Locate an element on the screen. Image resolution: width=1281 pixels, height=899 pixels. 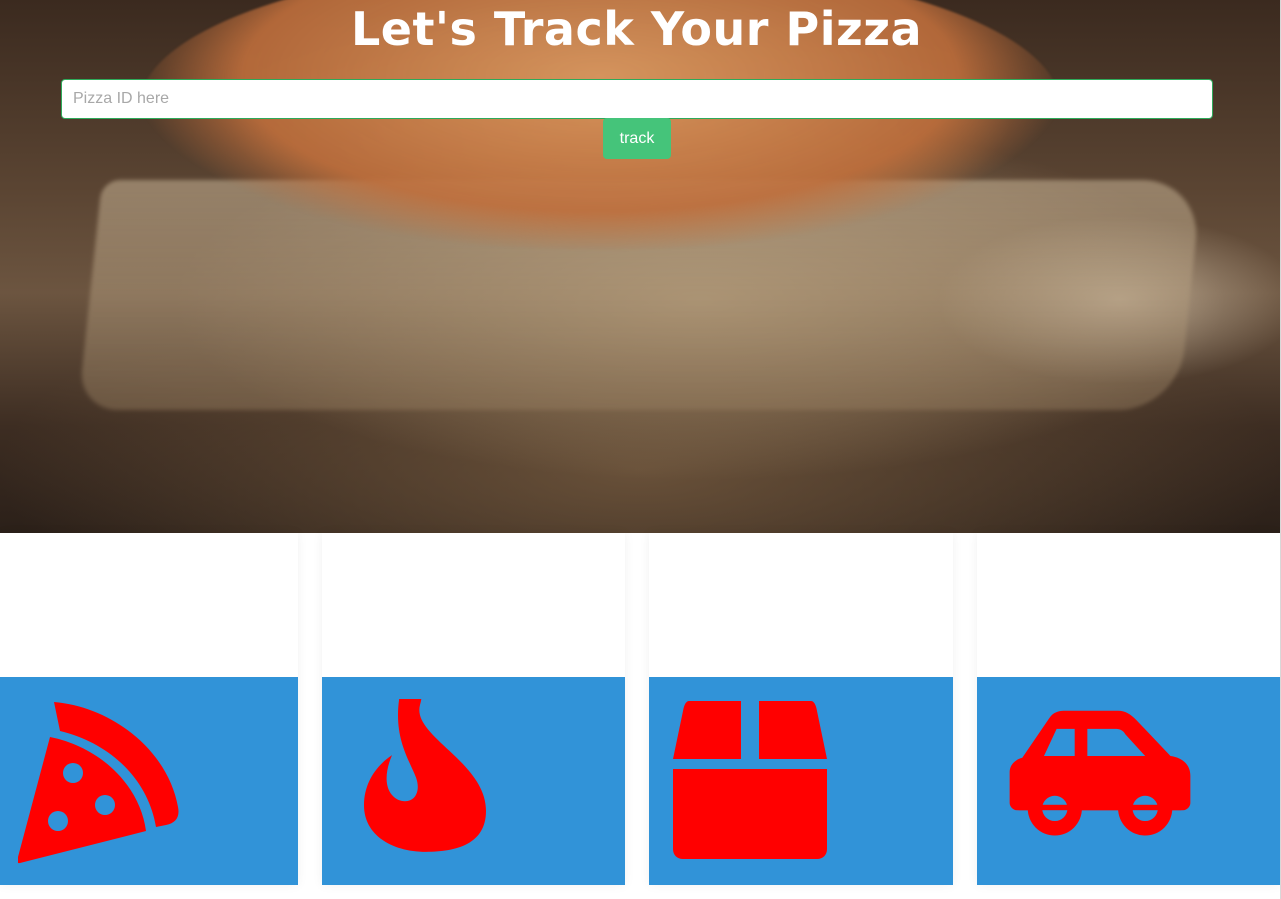
pizza-id-input is located at coordinates (637, 99).